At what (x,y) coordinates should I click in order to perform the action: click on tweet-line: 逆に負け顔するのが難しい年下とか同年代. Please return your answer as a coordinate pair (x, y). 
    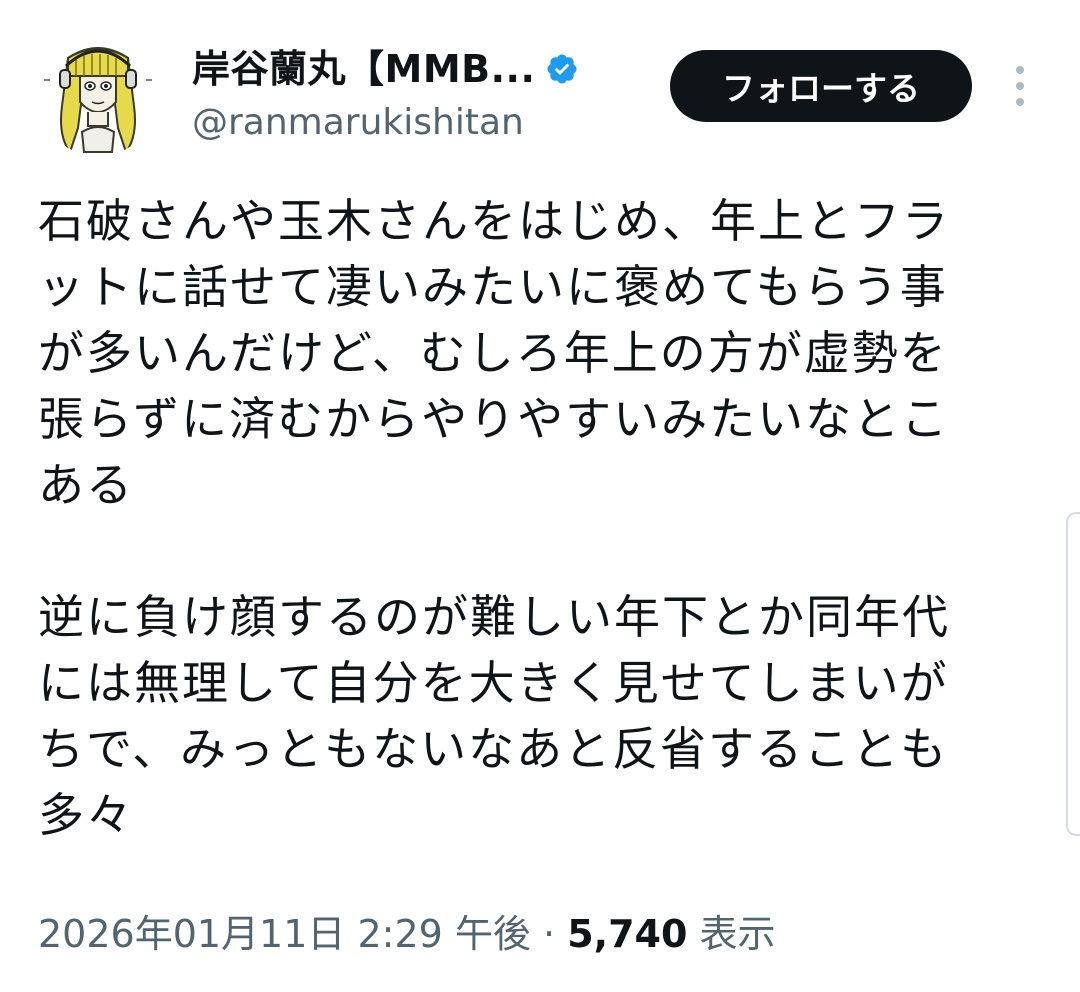
    Looking at the image, I should click on (494, 617).